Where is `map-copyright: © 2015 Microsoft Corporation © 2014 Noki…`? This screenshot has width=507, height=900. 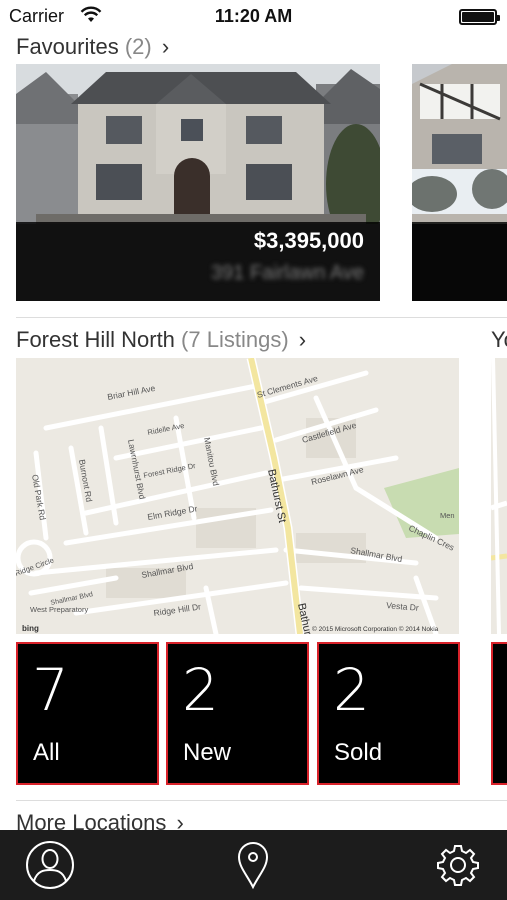
map-copyright: © 2015 Microsoft Corporation © 2014 Noki… is located at coordinates (375, 629).